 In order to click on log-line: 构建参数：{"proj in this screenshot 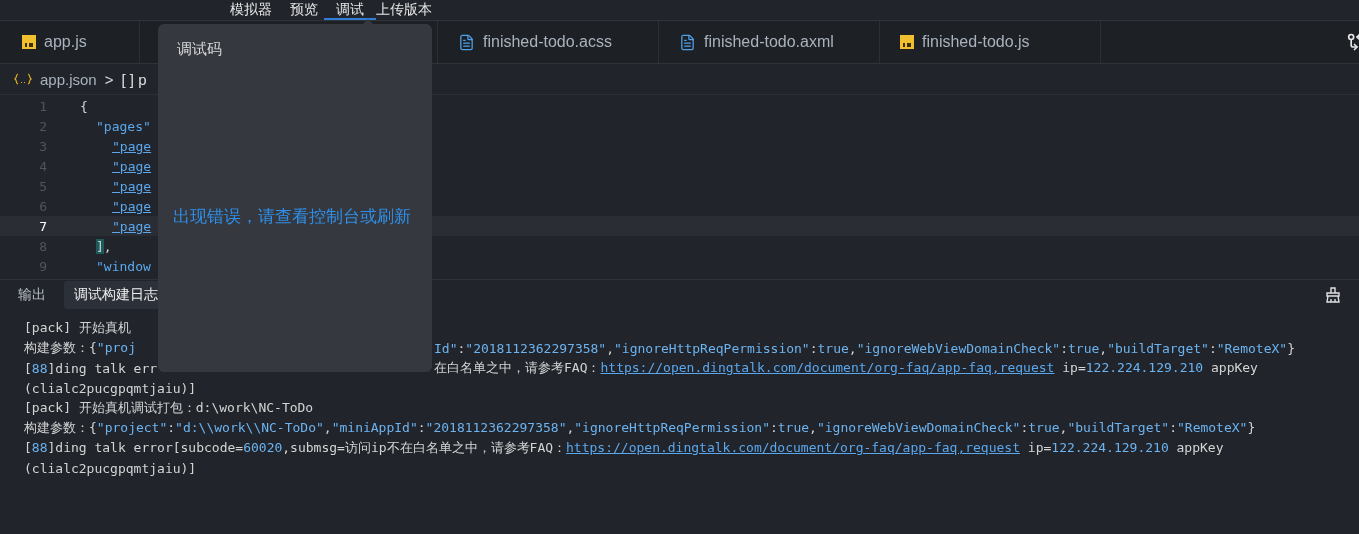, I will do `click(80, 348)`.